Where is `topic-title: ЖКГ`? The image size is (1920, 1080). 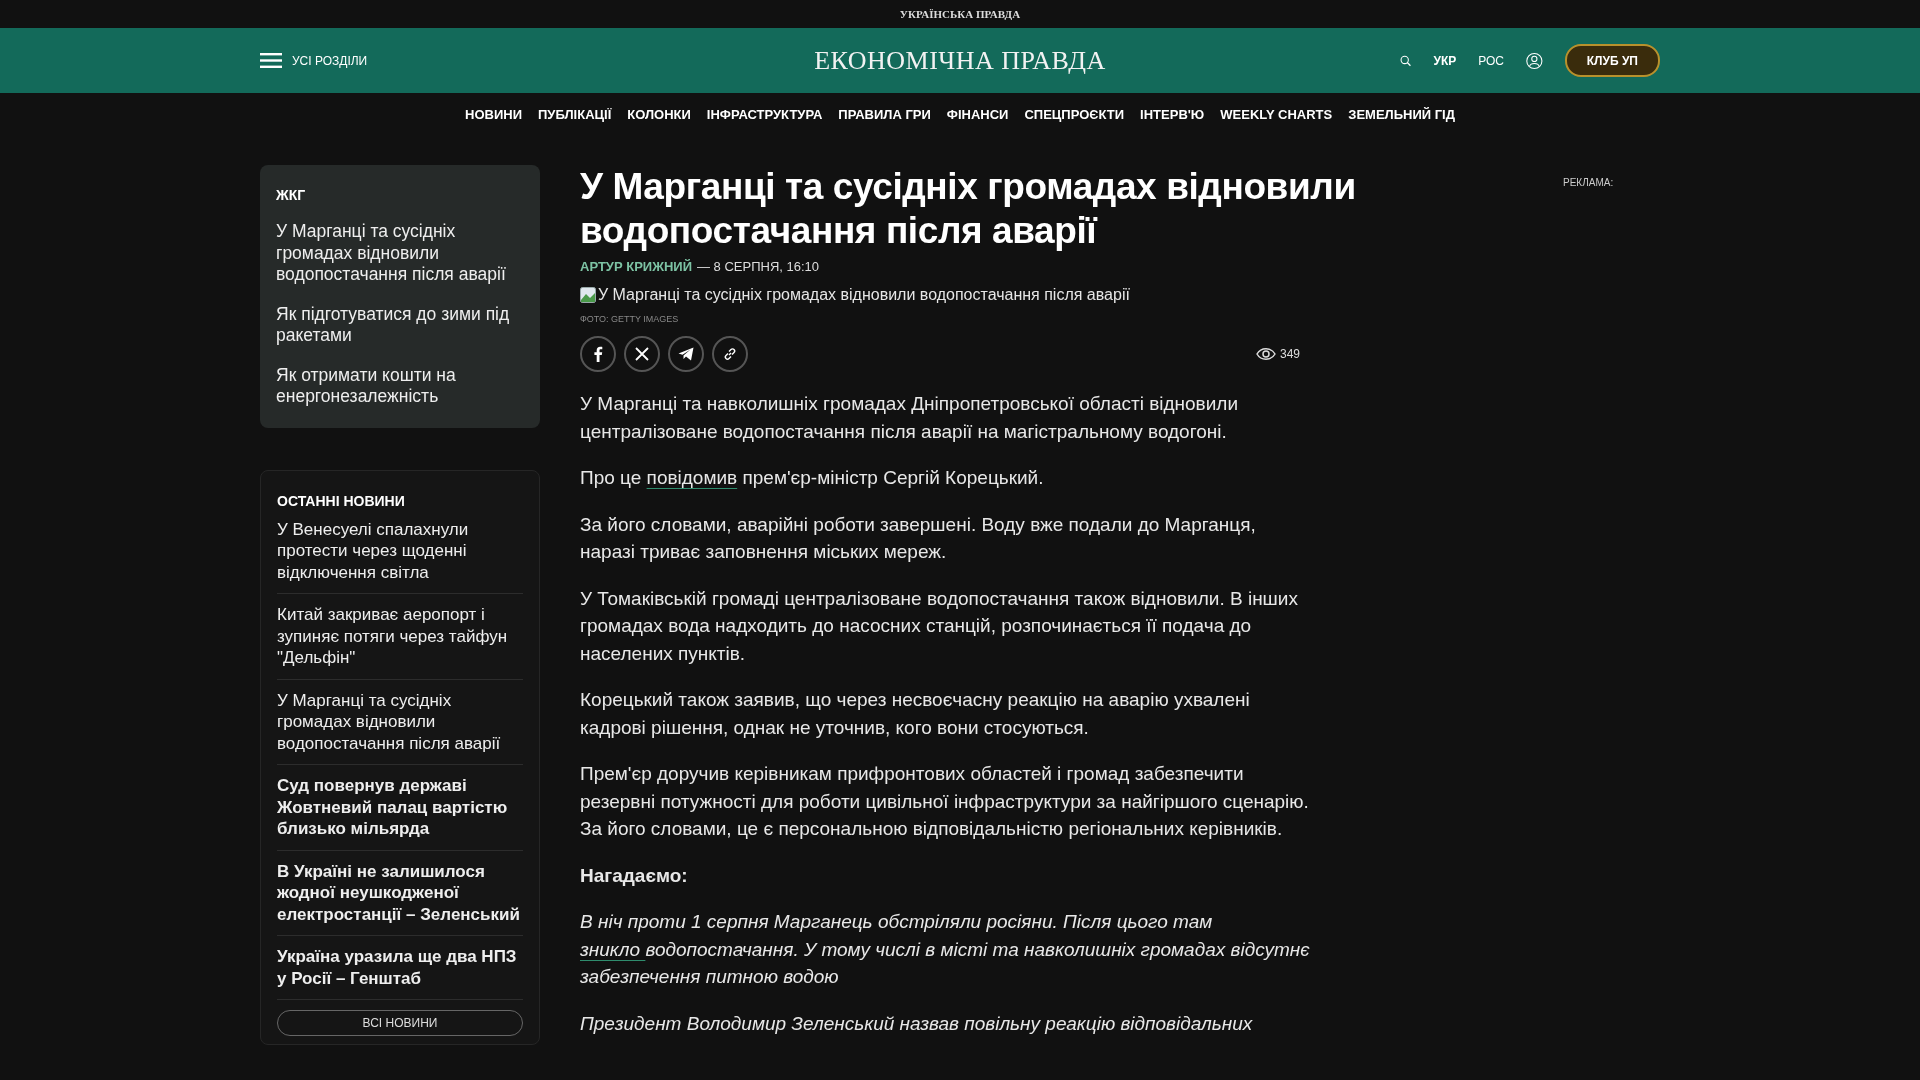 topic-title: ЖКГ is located at coordinates (400, 195).